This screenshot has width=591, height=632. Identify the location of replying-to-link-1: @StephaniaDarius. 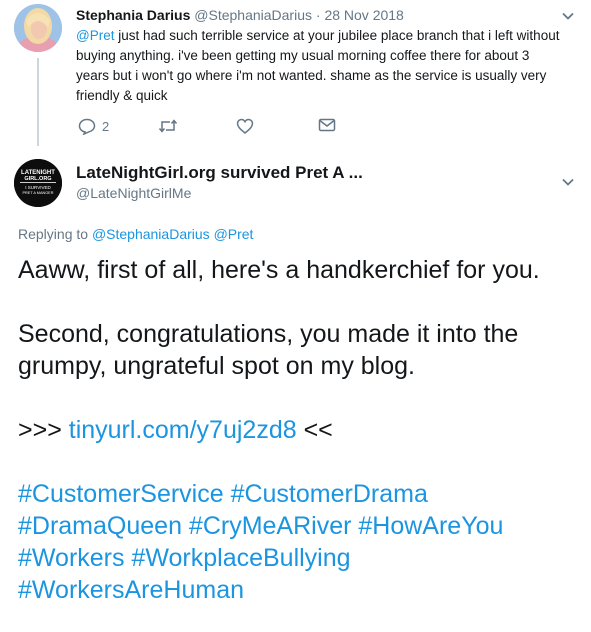
(151, 234).